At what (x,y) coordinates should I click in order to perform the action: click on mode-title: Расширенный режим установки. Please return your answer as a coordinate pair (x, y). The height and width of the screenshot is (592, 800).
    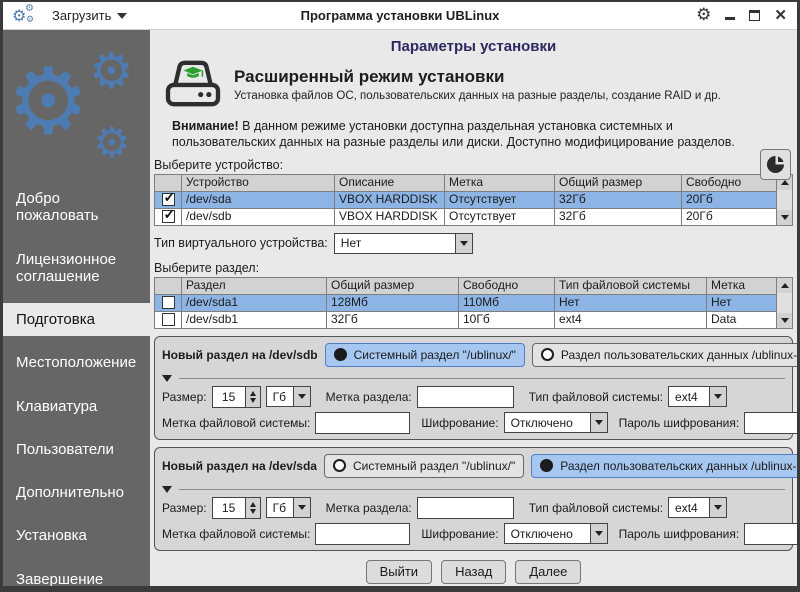
    Looking at the image, I should click on (369, 76).